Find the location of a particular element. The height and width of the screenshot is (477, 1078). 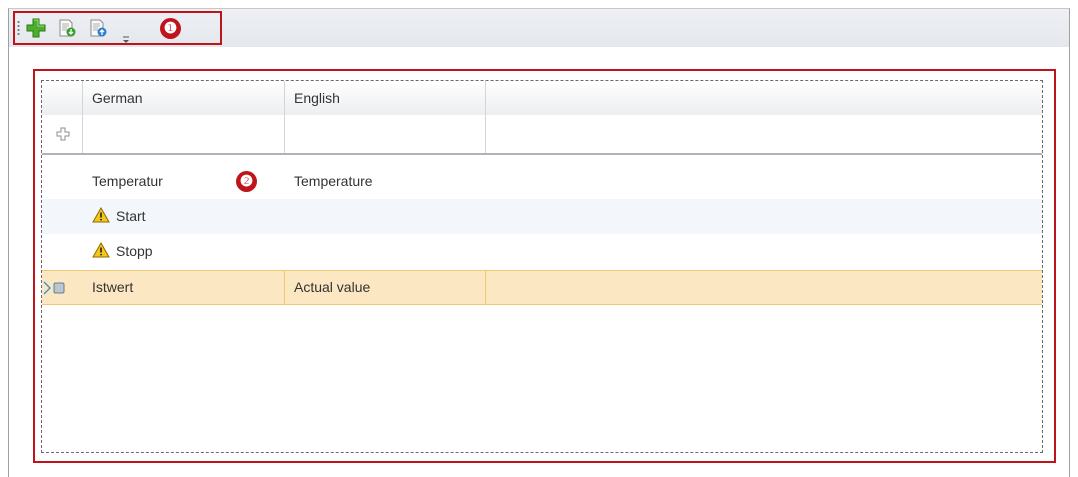

new-row-english-cell is located at coordinates (385, 134).